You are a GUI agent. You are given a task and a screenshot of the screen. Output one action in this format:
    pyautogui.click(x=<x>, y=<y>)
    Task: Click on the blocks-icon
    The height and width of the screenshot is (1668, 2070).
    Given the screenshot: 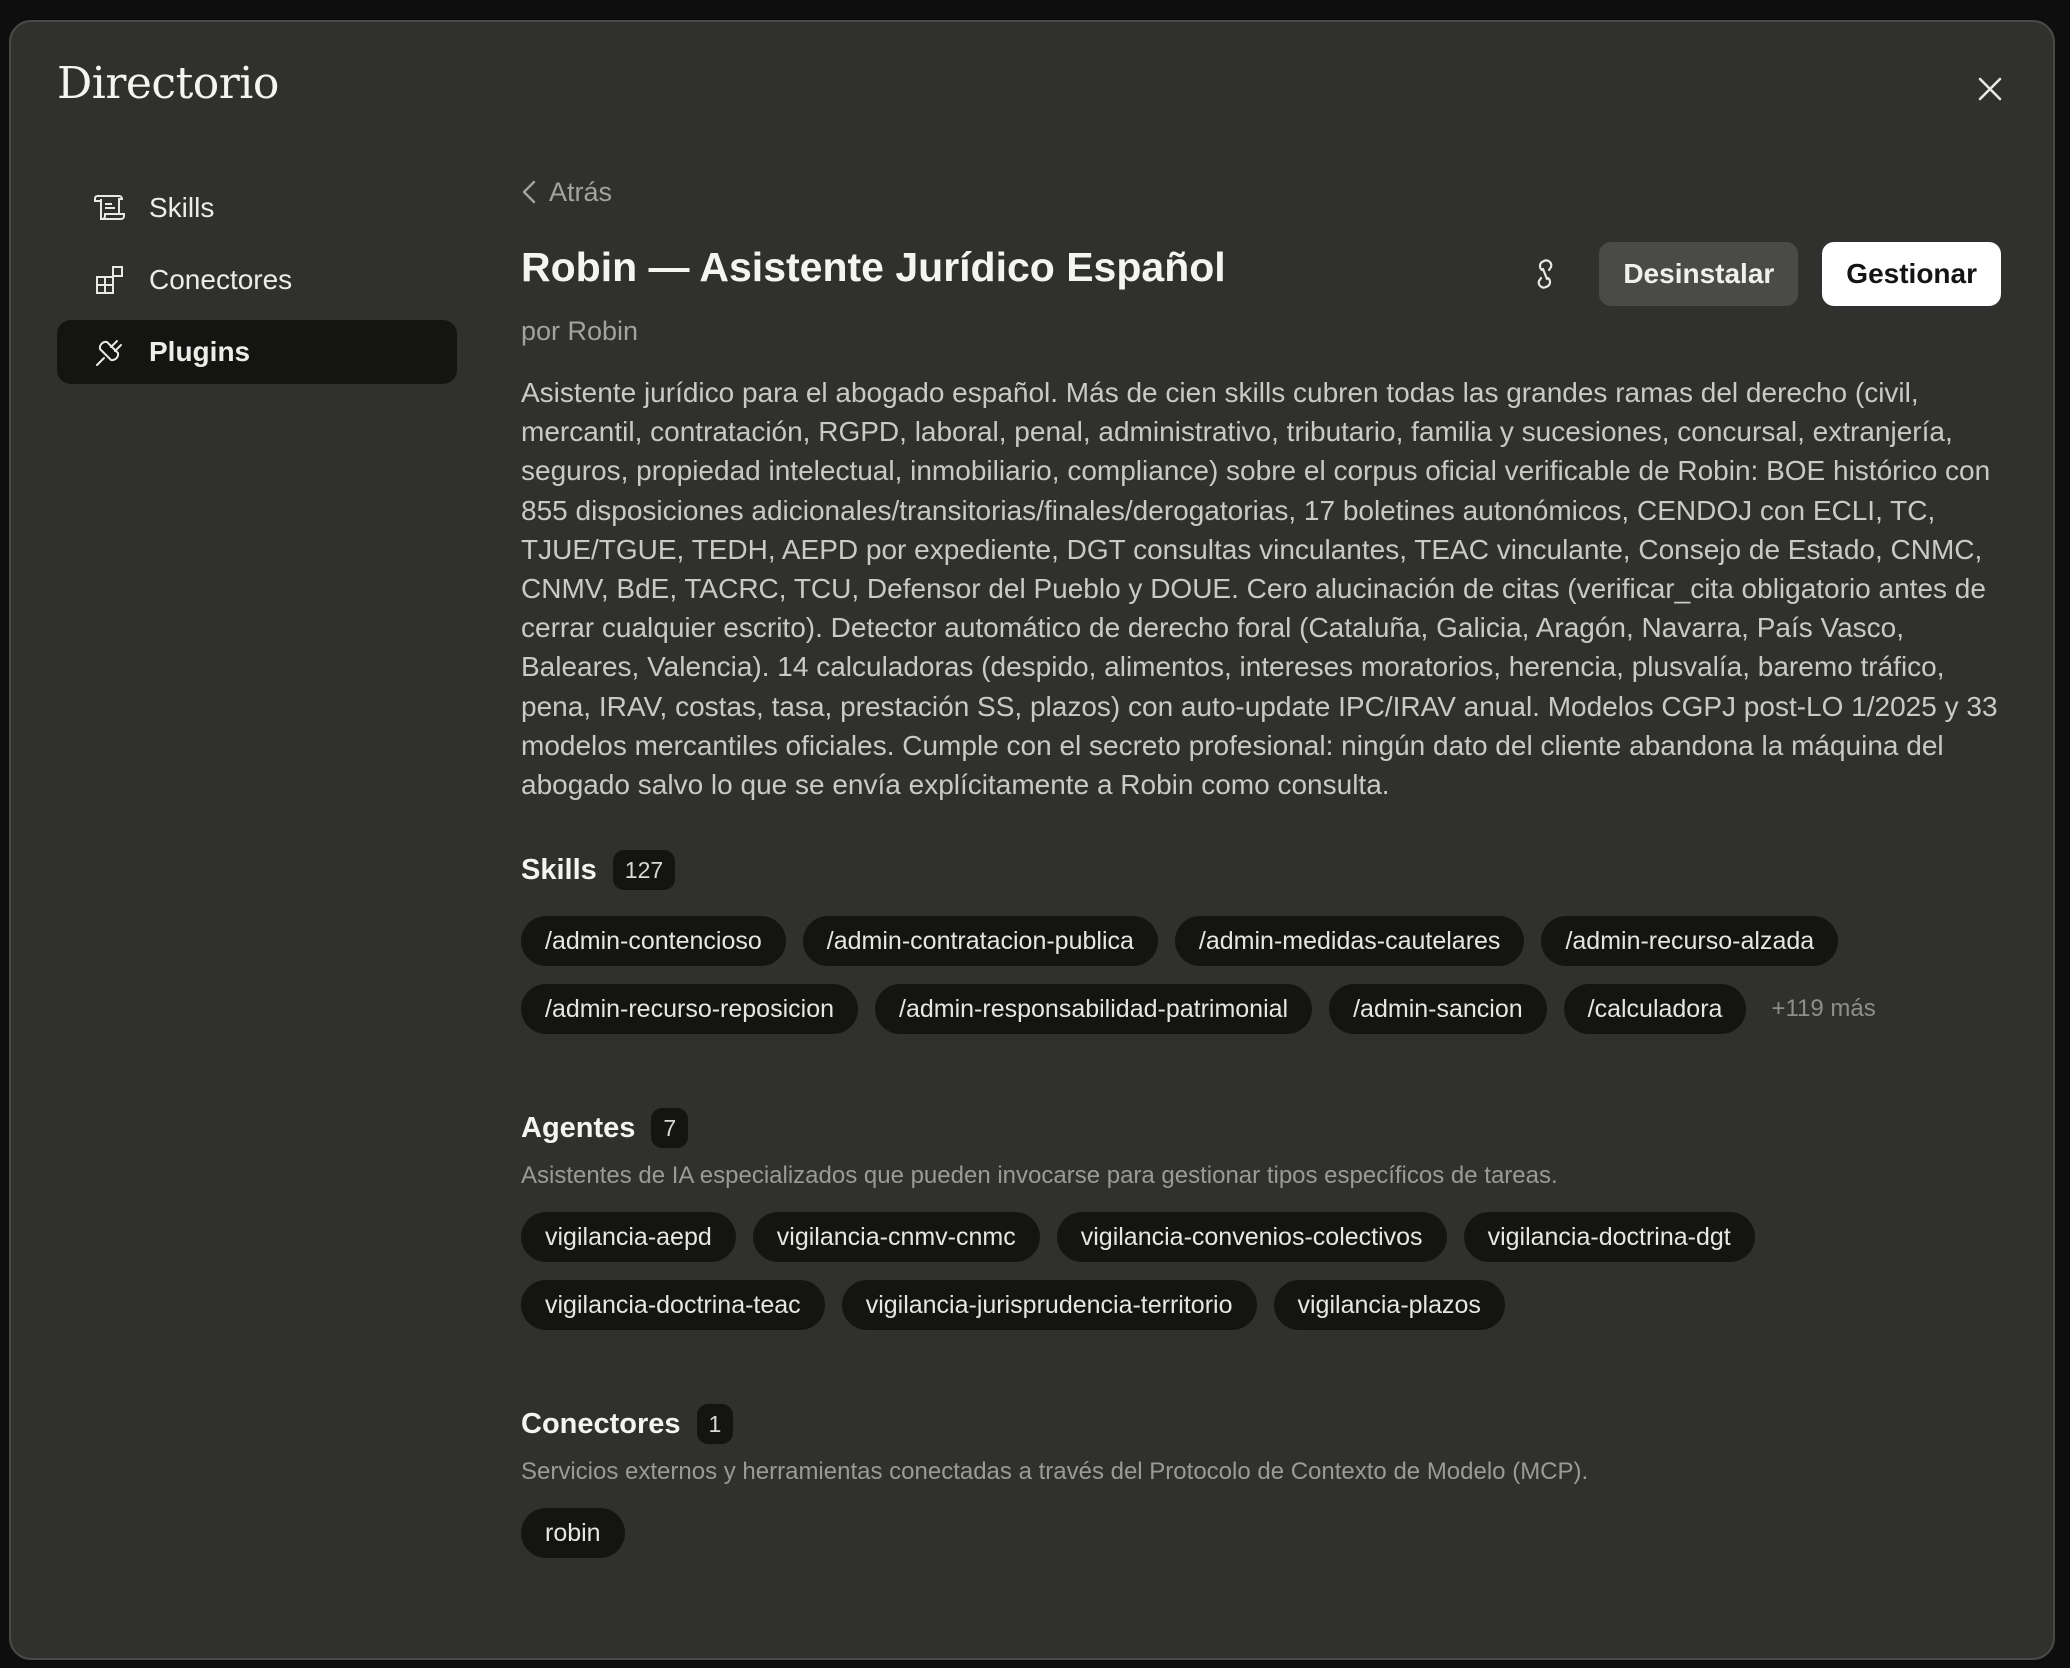 What is the action you would take?
    pyautogui.click(x=109, y=280)
    